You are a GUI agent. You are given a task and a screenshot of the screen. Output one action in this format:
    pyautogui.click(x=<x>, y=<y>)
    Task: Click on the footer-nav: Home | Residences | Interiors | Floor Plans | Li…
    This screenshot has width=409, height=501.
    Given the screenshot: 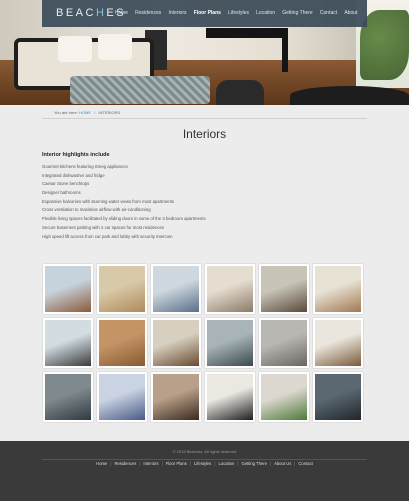 What is the action you would take?
    pyautogui.click(x=204, y=463)
    